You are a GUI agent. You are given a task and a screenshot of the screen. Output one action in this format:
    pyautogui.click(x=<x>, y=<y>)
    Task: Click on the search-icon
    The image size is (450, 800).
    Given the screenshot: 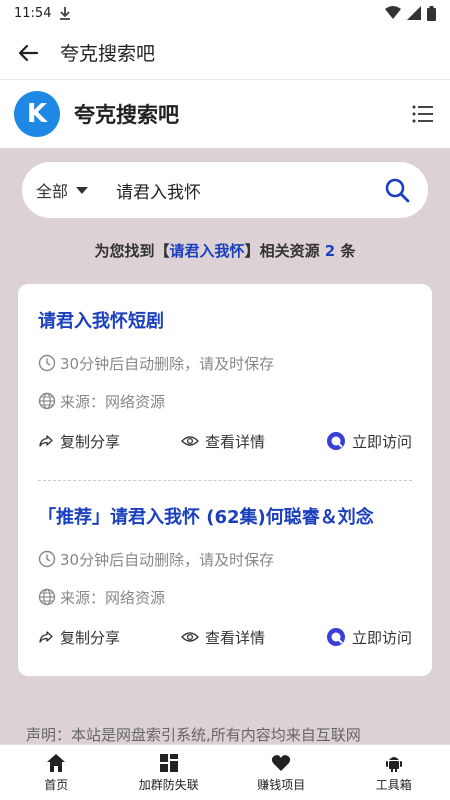 What is the action you would take?
    pyautogui.click(x=397, y=190)
    